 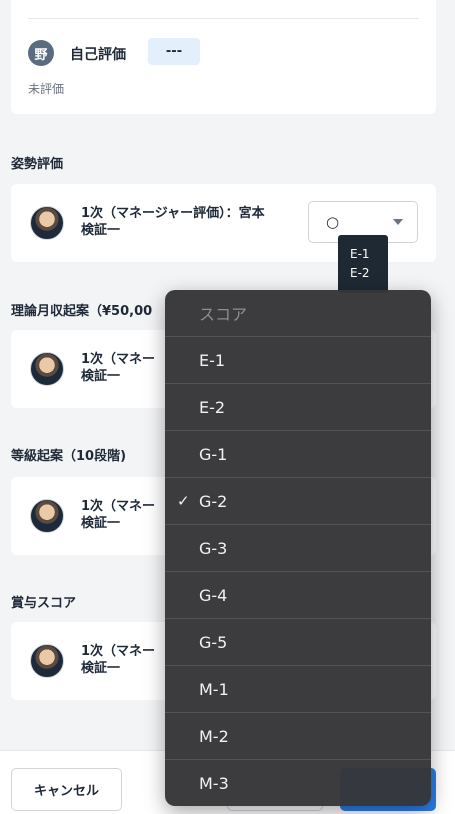 I want to click on evaluator-name-line2: 検証一, so click(x=101, y=230).